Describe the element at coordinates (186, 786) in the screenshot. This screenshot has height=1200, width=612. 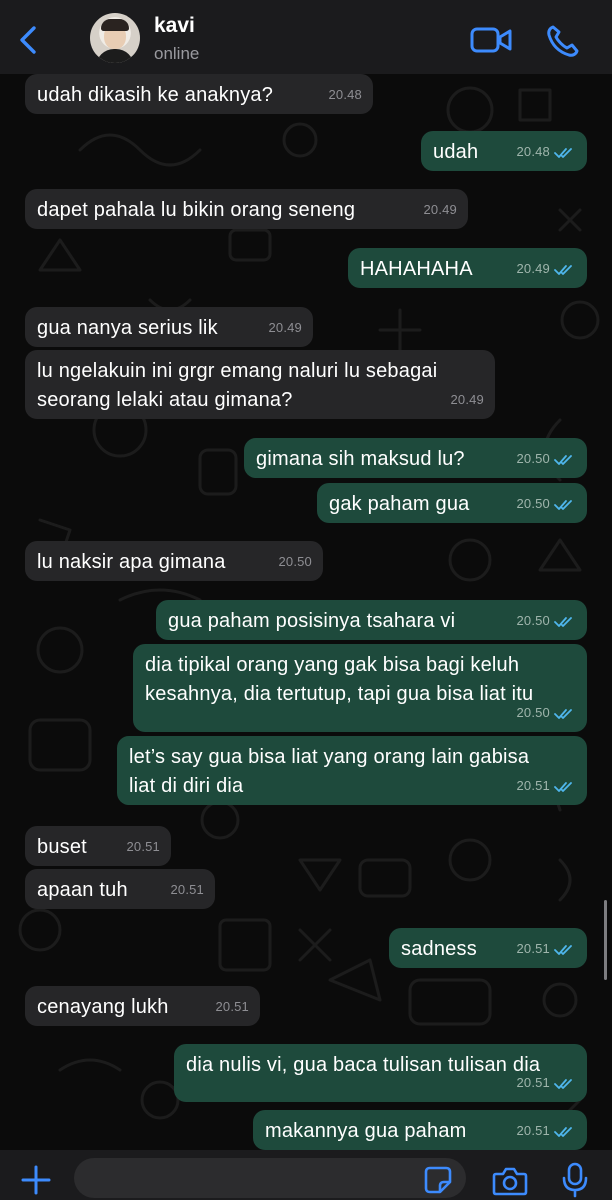
I see `message-text-line: liat di diri dia` at that location.